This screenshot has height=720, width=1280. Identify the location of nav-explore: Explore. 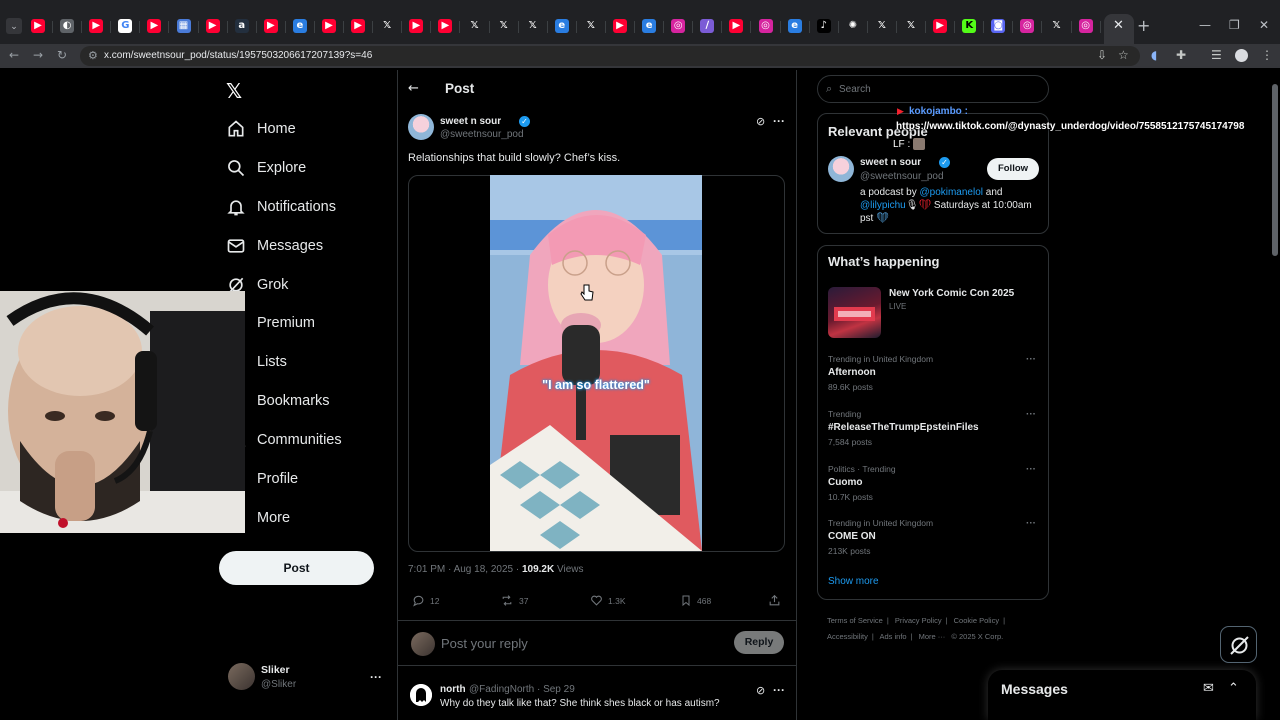
(266, 168).